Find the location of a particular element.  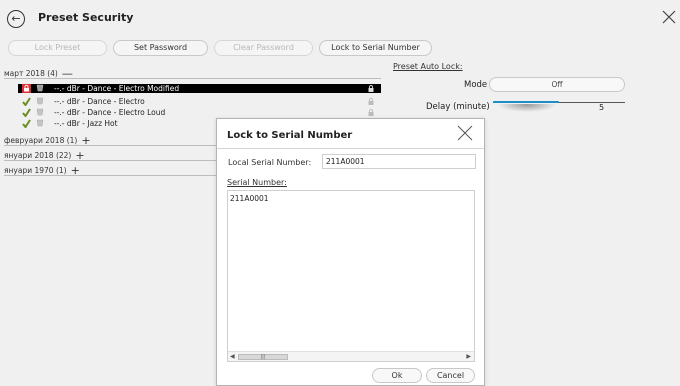

preset-row: --.- dBr - Dance - Electro Modified is located at coordinates (199, 88).